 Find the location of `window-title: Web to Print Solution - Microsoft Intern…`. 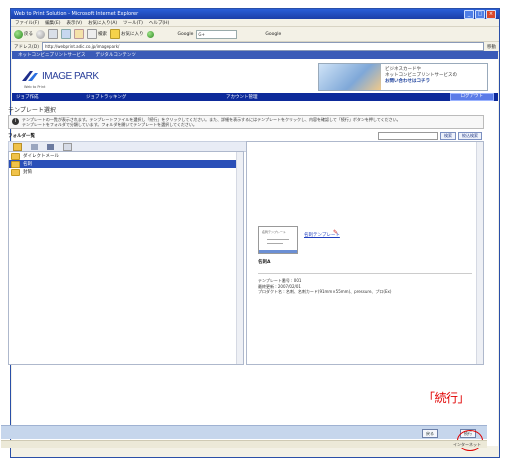

window-title: Web to Print Solution - Microsoft Intern… is located at coordinates (76, 14).